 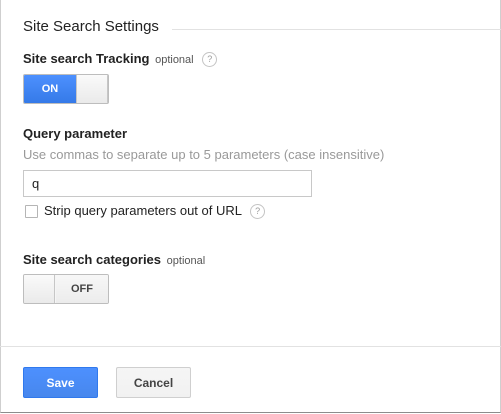 What do you see at coordinates (86, 58) in the screenshot?
I see `site-search-tracking-text: Site search Tracking` at bounding box center [86, 58].